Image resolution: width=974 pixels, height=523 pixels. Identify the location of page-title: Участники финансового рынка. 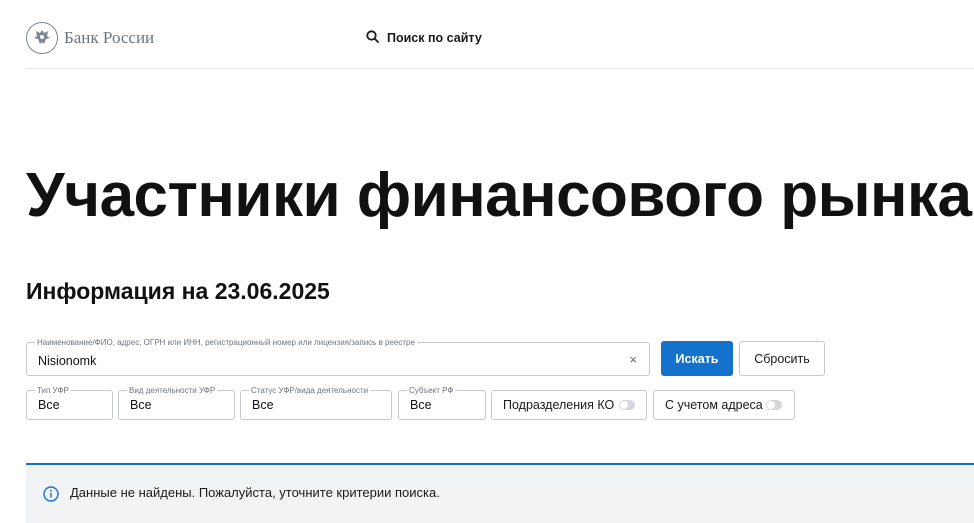
(499, 195).